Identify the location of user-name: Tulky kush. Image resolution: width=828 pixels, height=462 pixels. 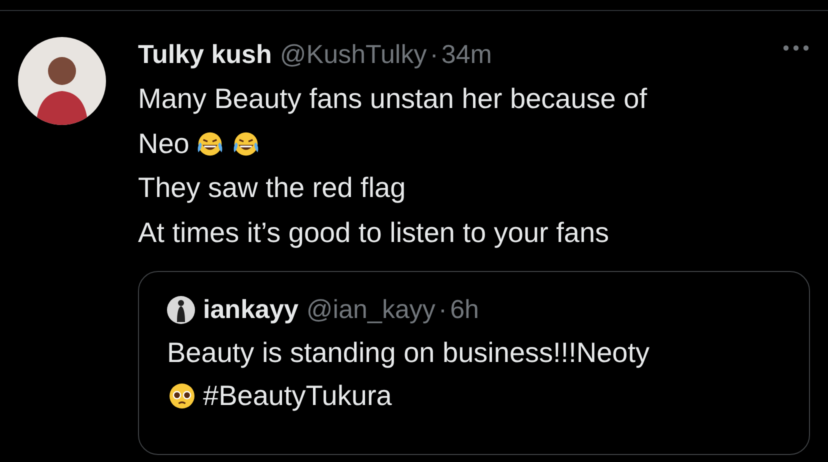
(205, 54).